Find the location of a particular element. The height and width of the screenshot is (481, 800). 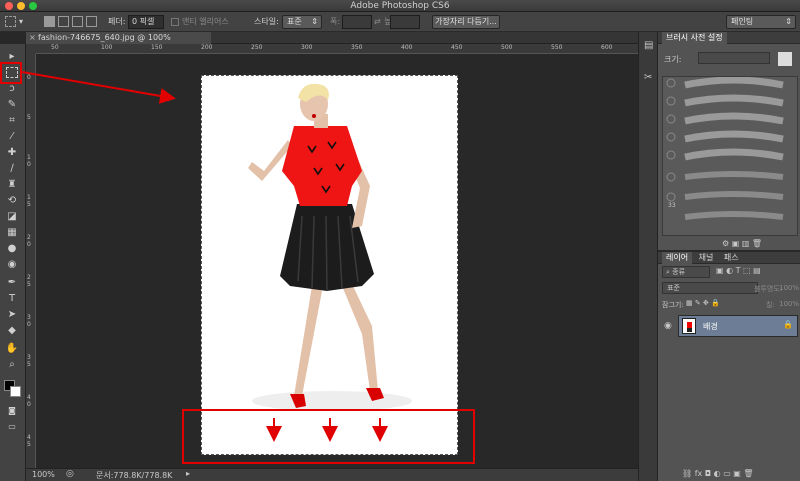

zoom-level: 100% is located at coordinates (43, 474).